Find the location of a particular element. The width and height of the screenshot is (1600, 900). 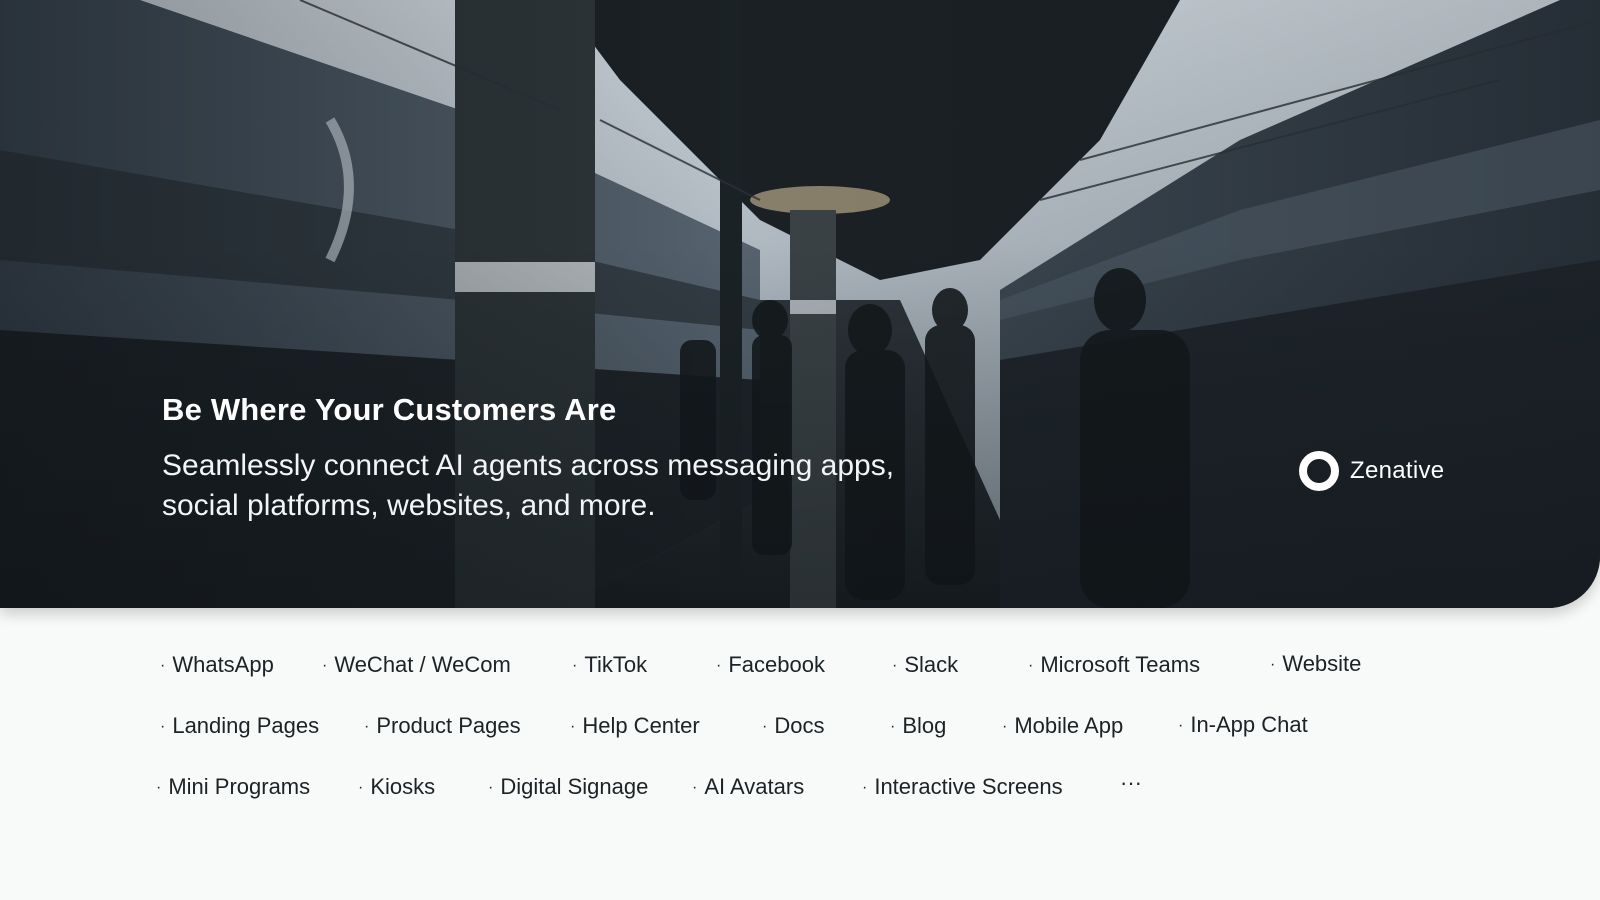

channel-item: · Website is located at coordinates (1315, 664).